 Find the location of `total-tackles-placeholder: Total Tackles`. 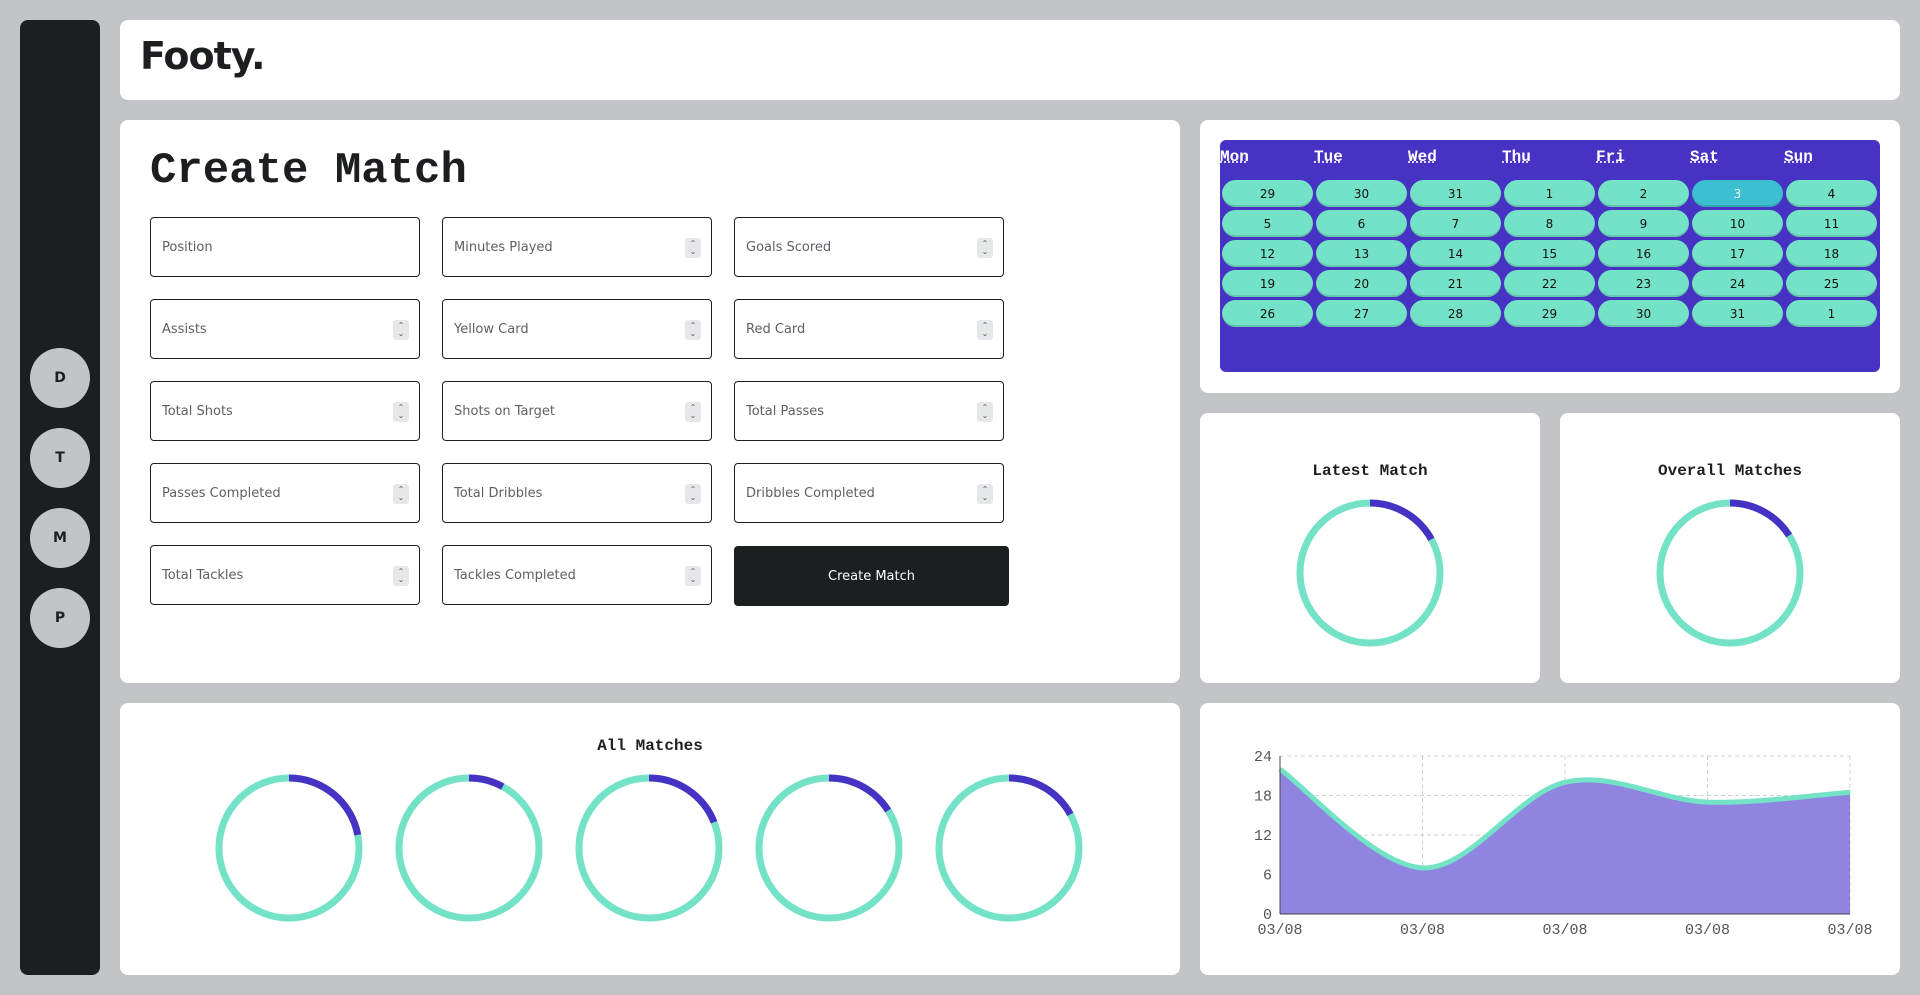

total-tackles-placeholder: Total Tackles is located at coordinates (203, 575).